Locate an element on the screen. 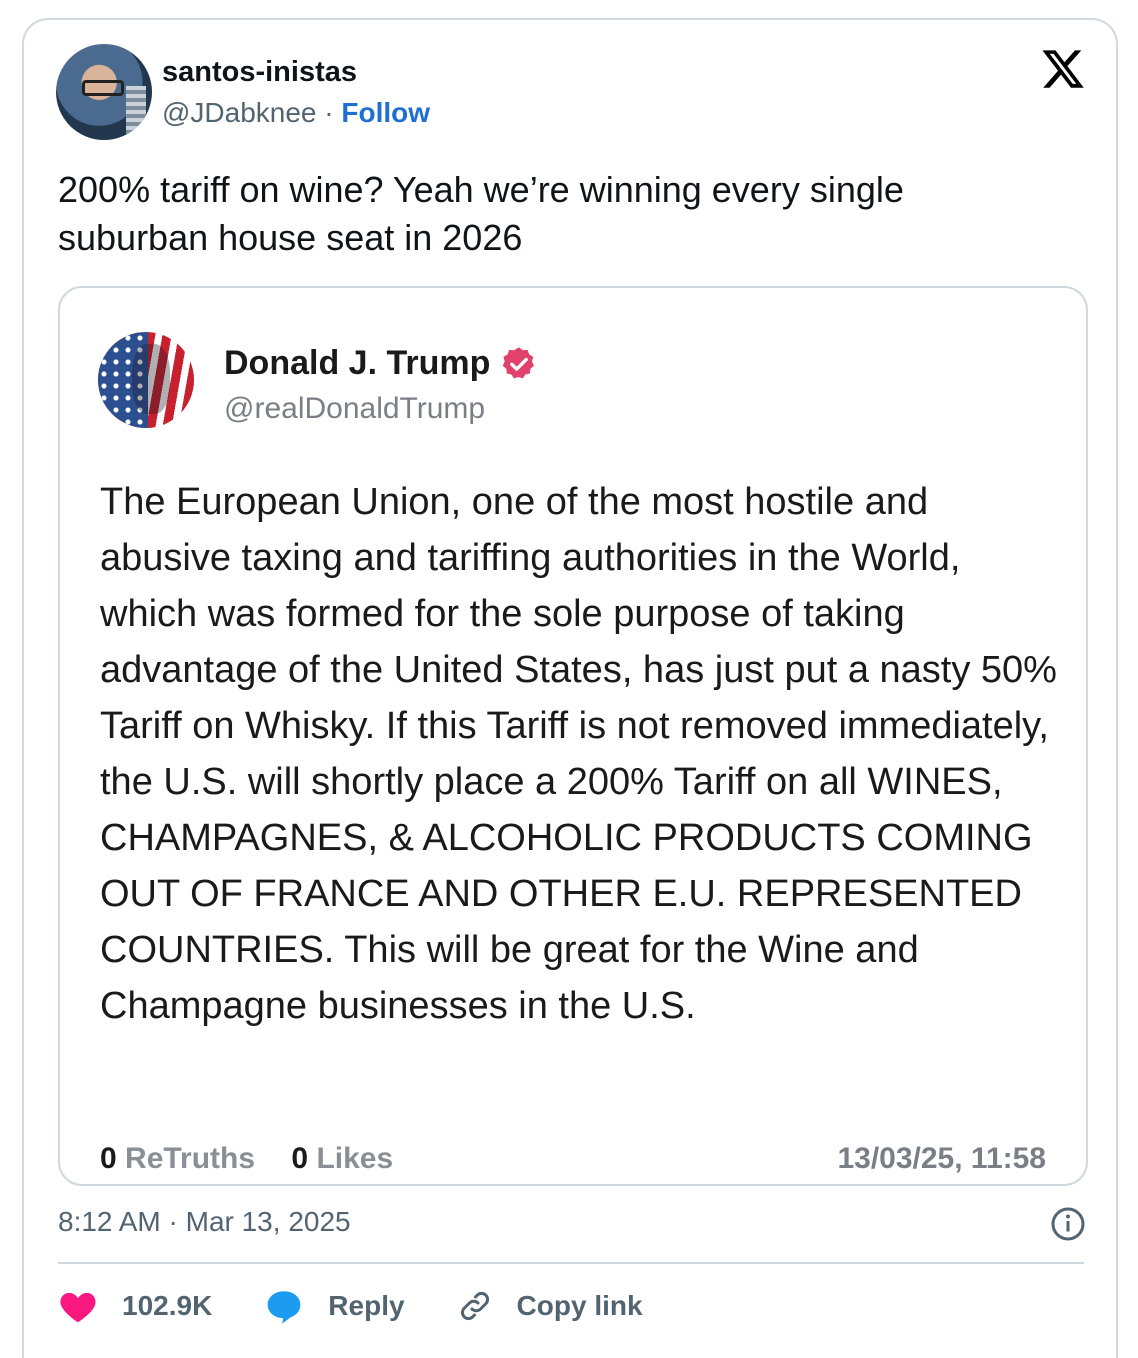 This screenshot has width=1138, height=1358. heart-icon is located at coordinates (78, 1307).